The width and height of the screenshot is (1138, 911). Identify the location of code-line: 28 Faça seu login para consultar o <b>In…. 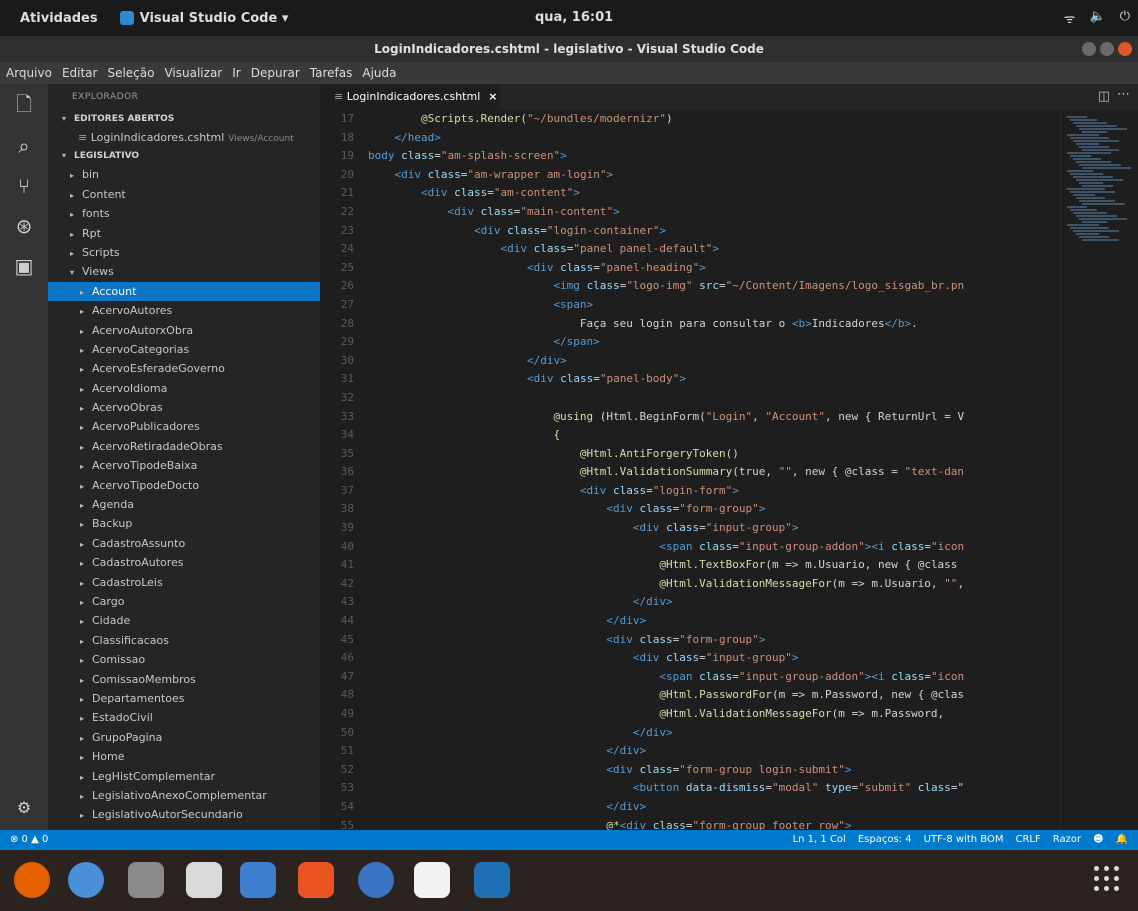
(690, 324).